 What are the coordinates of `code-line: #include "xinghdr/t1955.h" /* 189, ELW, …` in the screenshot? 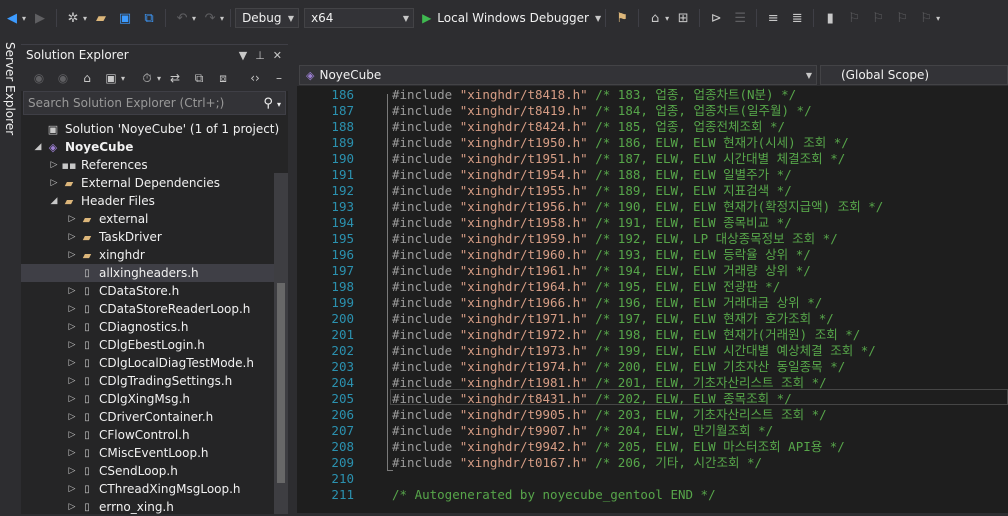 It's located at (592, 191).